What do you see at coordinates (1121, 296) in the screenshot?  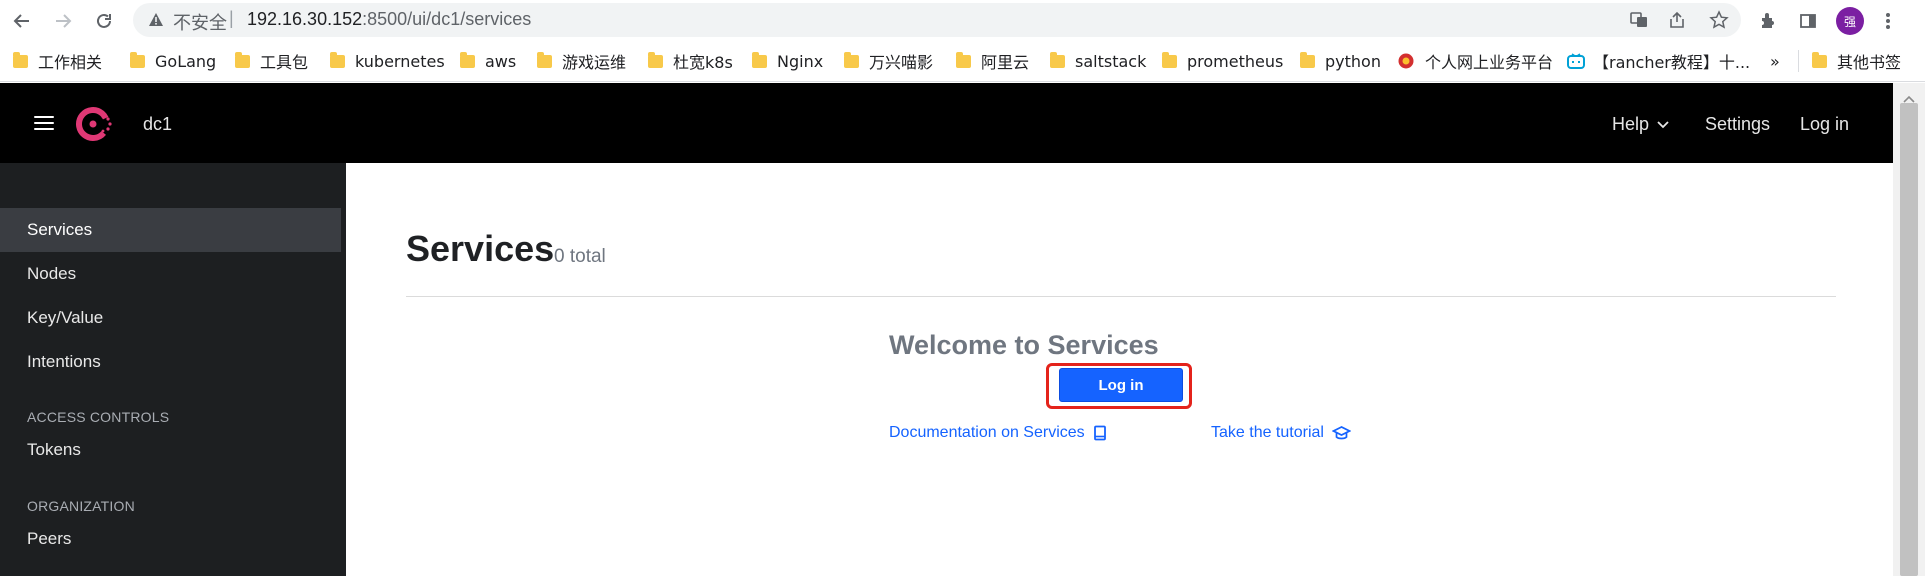 I see `title-divider` at bounding box center [1121, 296].